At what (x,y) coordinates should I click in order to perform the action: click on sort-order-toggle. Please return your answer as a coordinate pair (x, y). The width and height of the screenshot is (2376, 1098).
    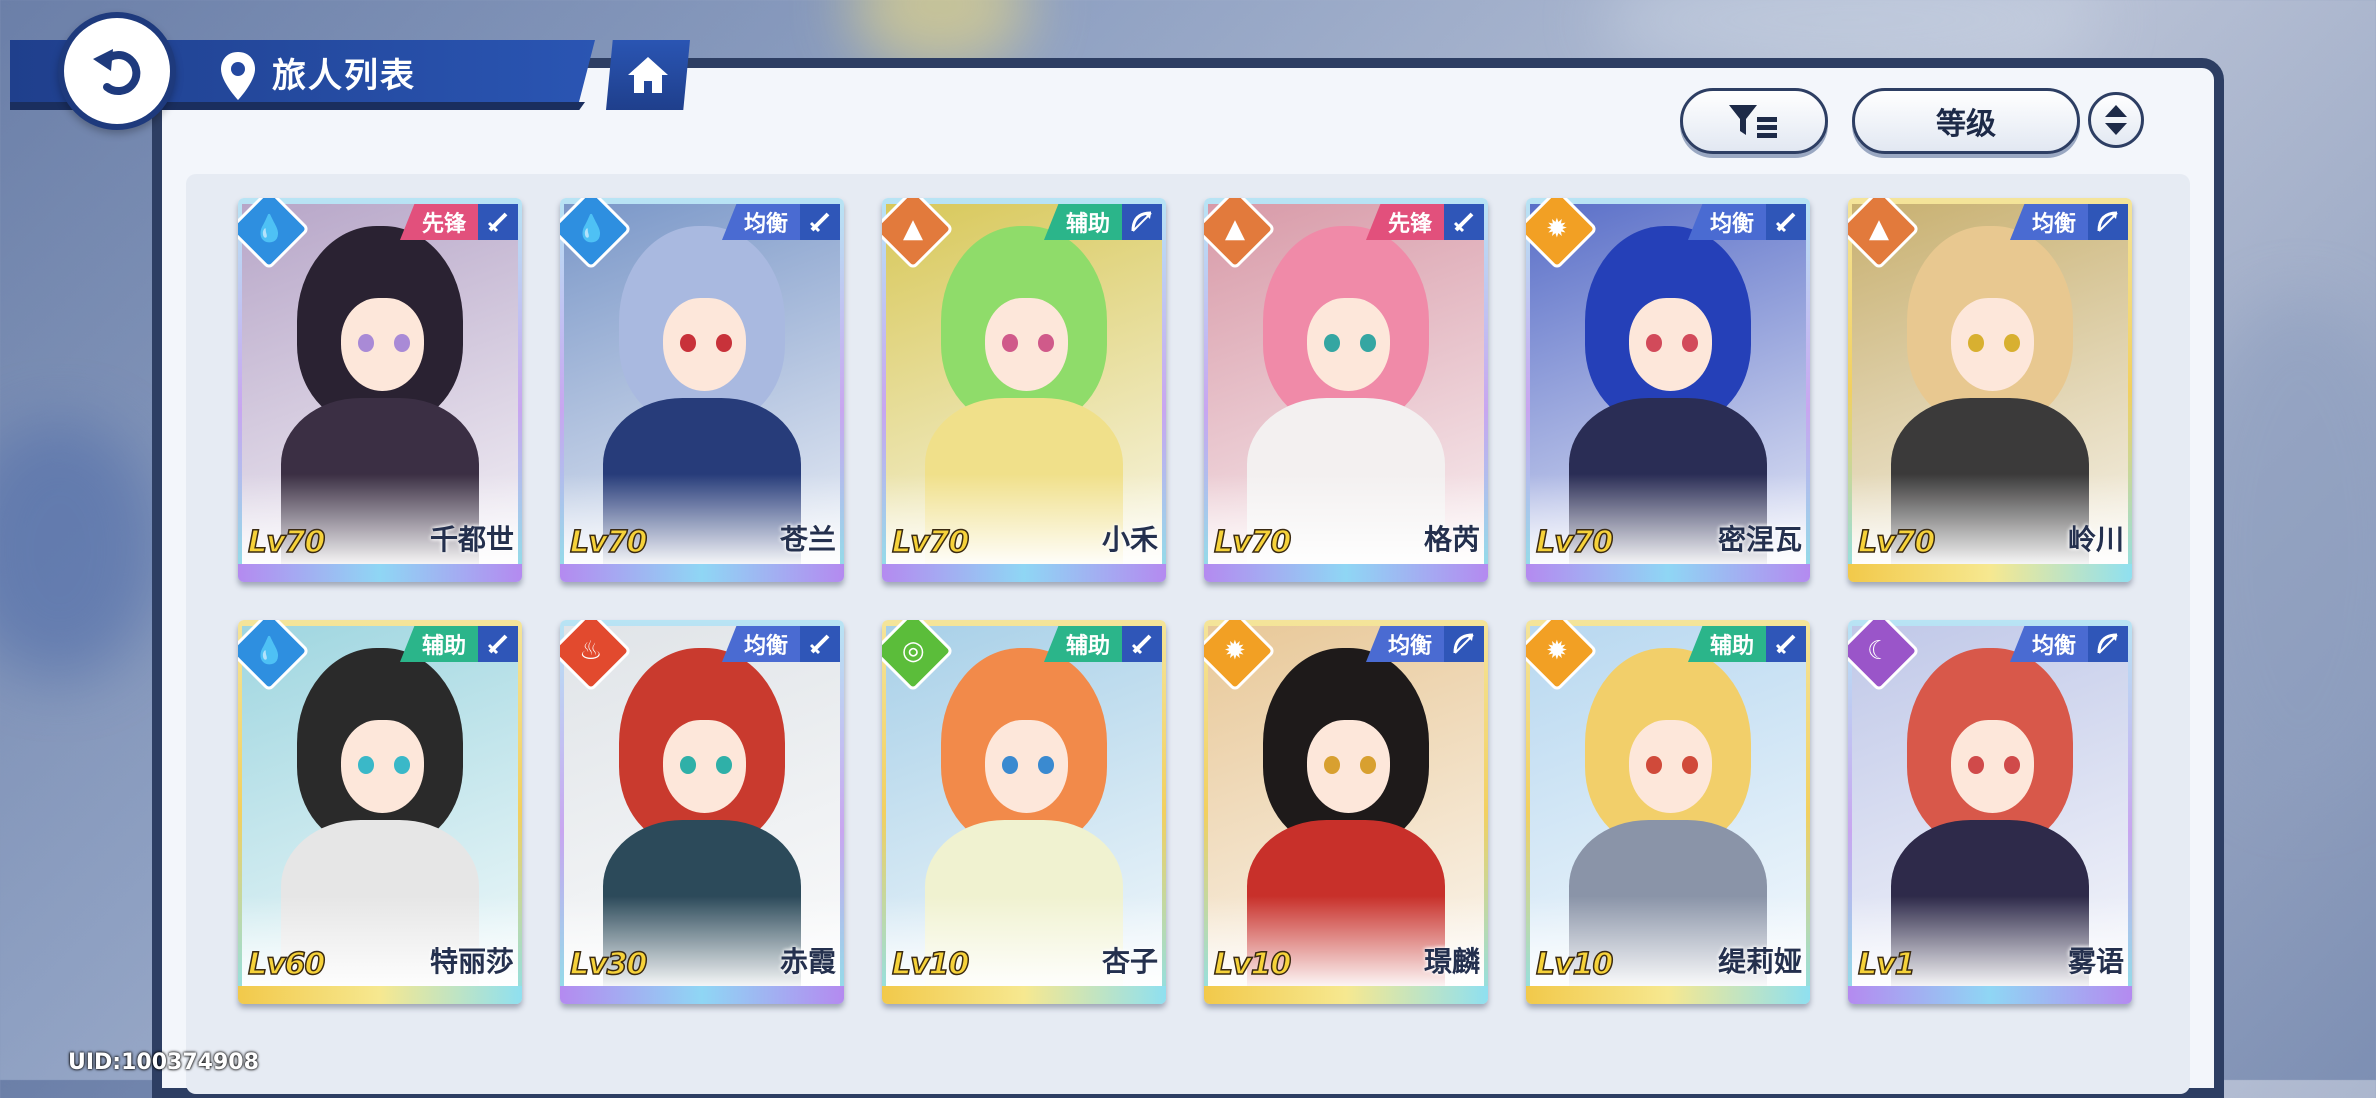
    Looking at the image, I should click on (2116, 120).